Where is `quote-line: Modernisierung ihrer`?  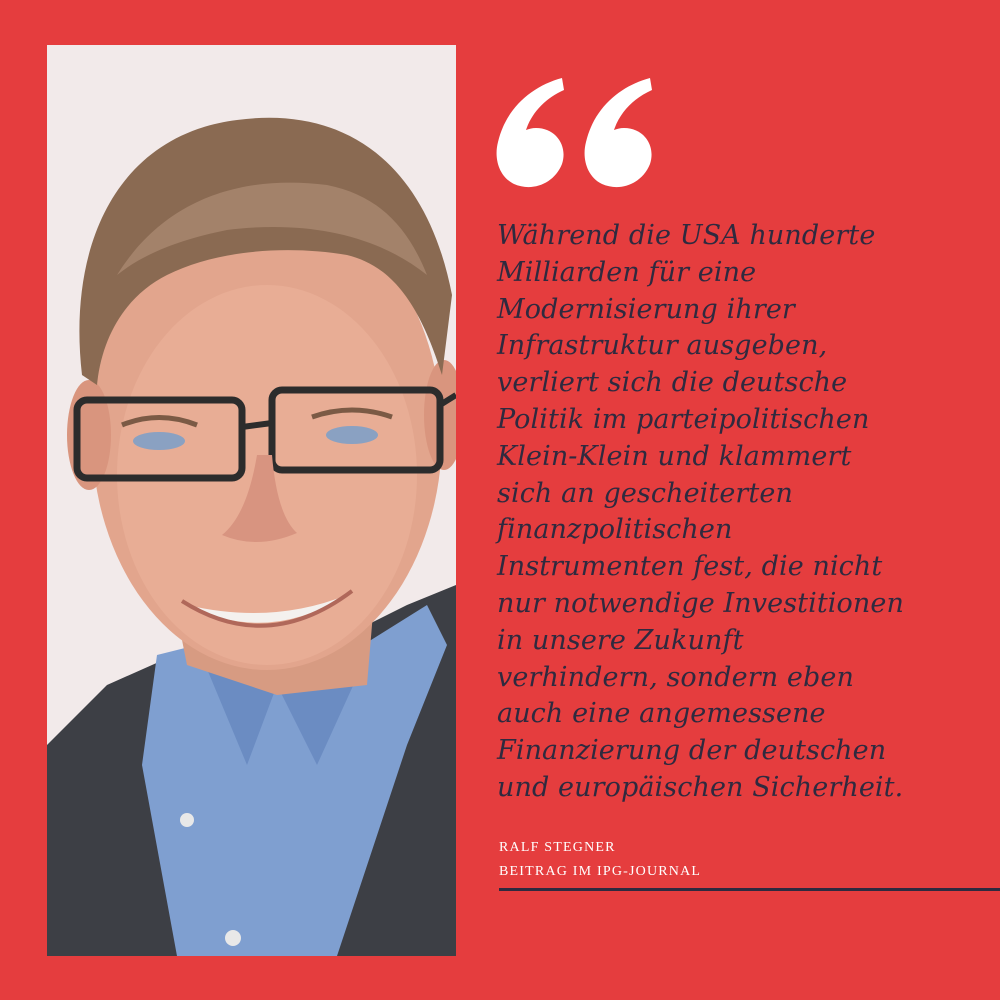 quote-line: Modernisierung ihrer is located at coordinates (646, 309).